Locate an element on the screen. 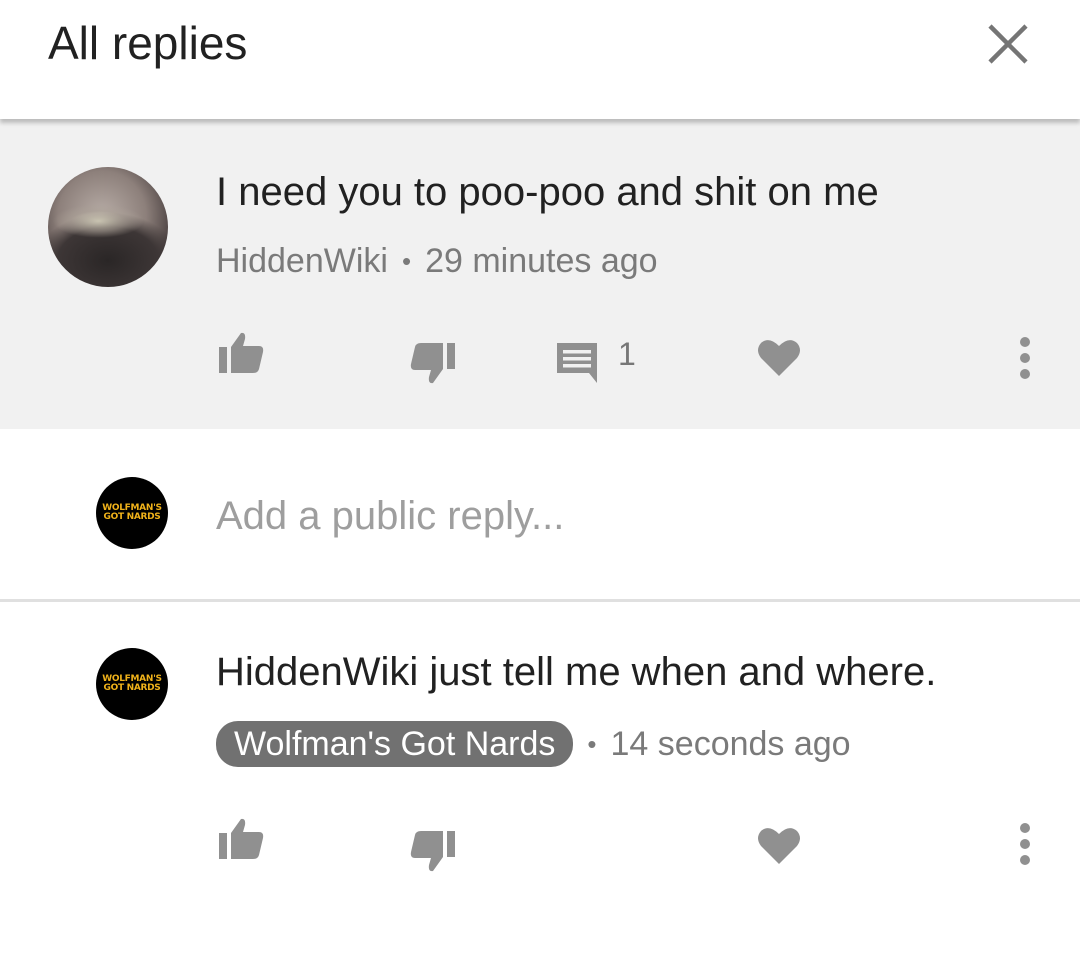 Image resolution: width=1080 pixels, height=962 pixels. comment-author: HiddenWiki is located at coordinates (302, 261).